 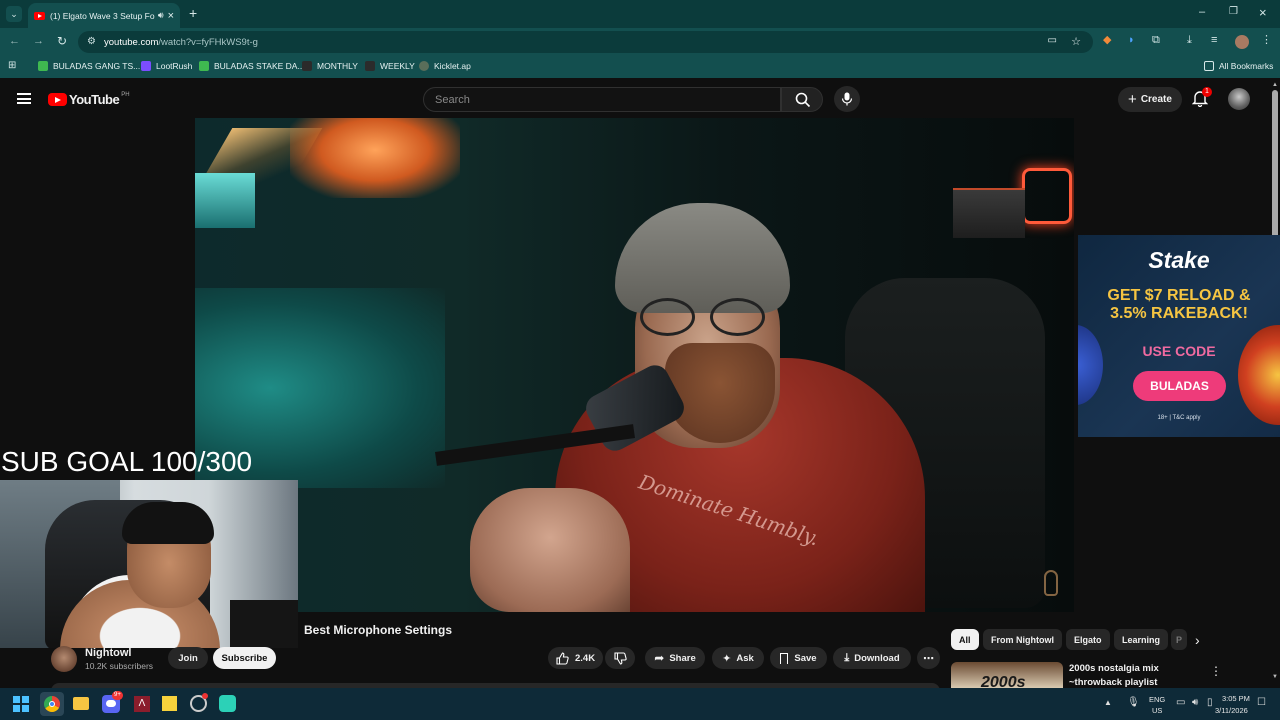 I want to click on chips-next-icon: ›, so click(x=1197, y=640).